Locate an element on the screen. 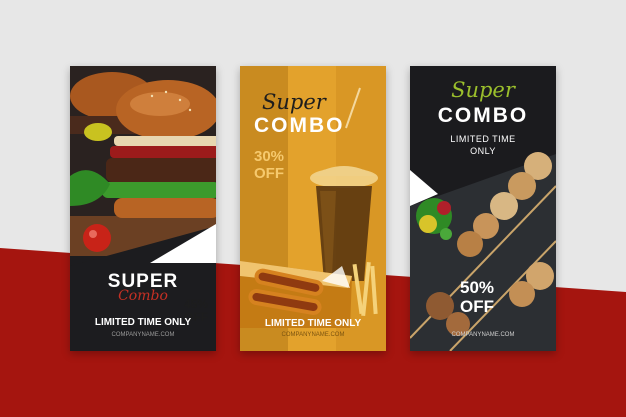 Image resolution: width=626 pixels, height=417 pixels. title-script-combo: Combo is located at coordinates (143, 296).